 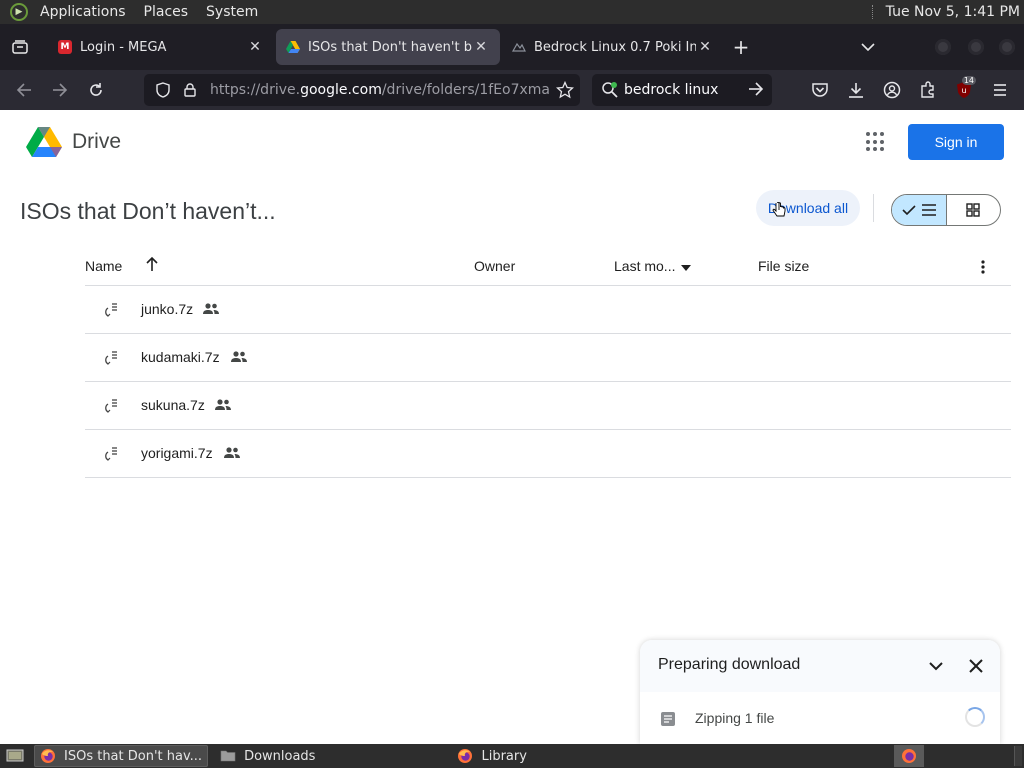 I want to click on window-close-button, so click(x=1007, y=47).